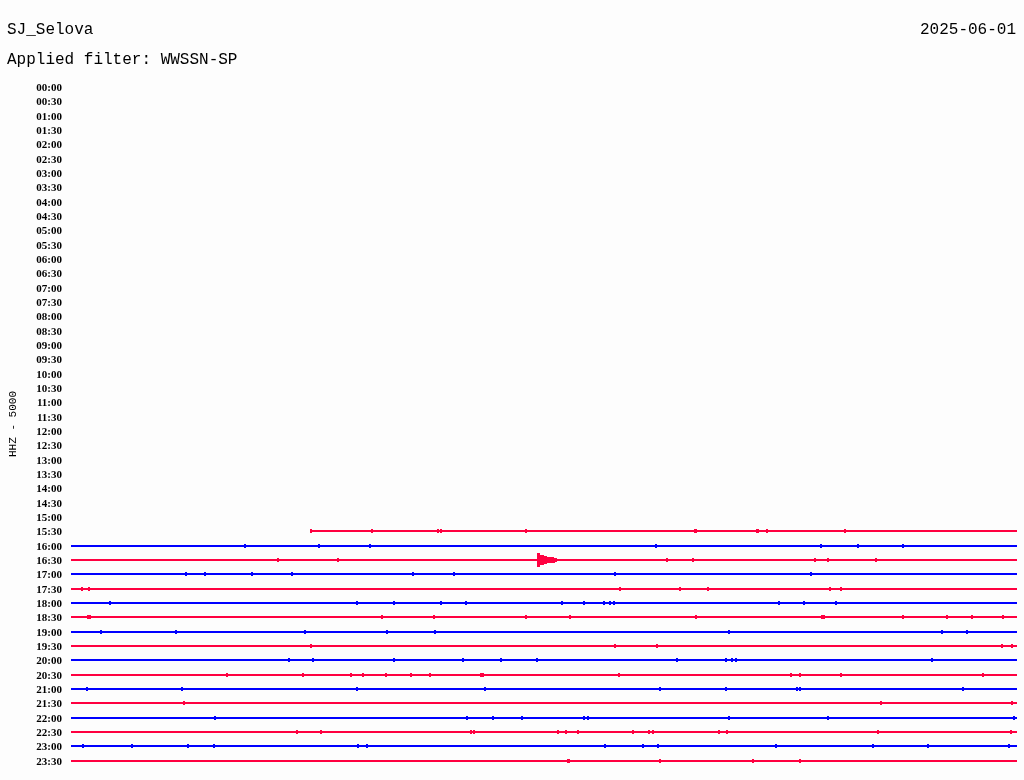 This screenshot has width=1024, height=780. Describe the element at coordinates (48, 287) in the screenshot. I see `time-label: 07:00` at that location.